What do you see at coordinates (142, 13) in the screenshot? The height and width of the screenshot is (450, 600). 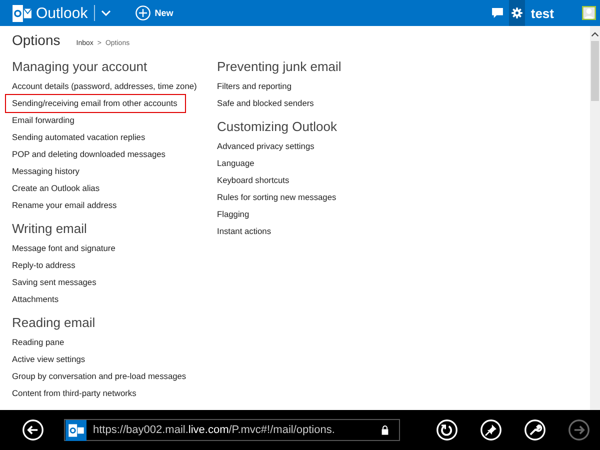 I see `plus-icon` at bounding box center [142, 13].